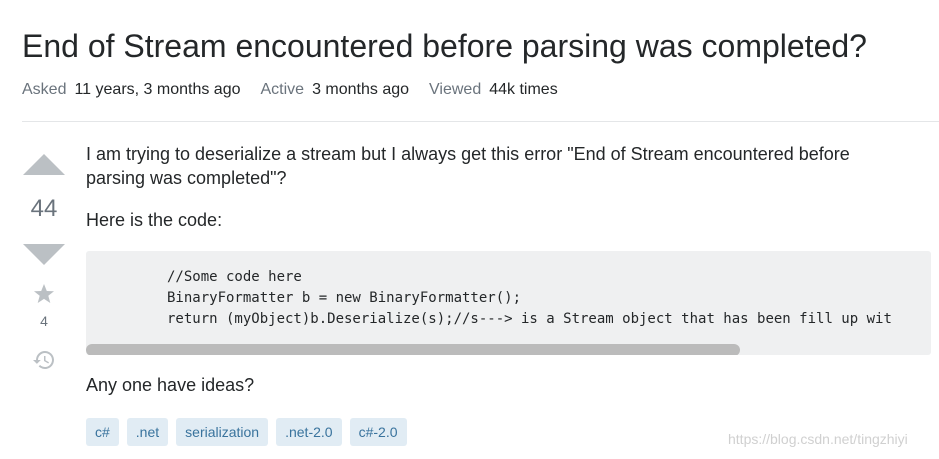 Image resolution: width=939 pixels, height=459 pixels. Describe the element at coordinates (480, 121) in the screenshot. I see `header-divider` at that location.